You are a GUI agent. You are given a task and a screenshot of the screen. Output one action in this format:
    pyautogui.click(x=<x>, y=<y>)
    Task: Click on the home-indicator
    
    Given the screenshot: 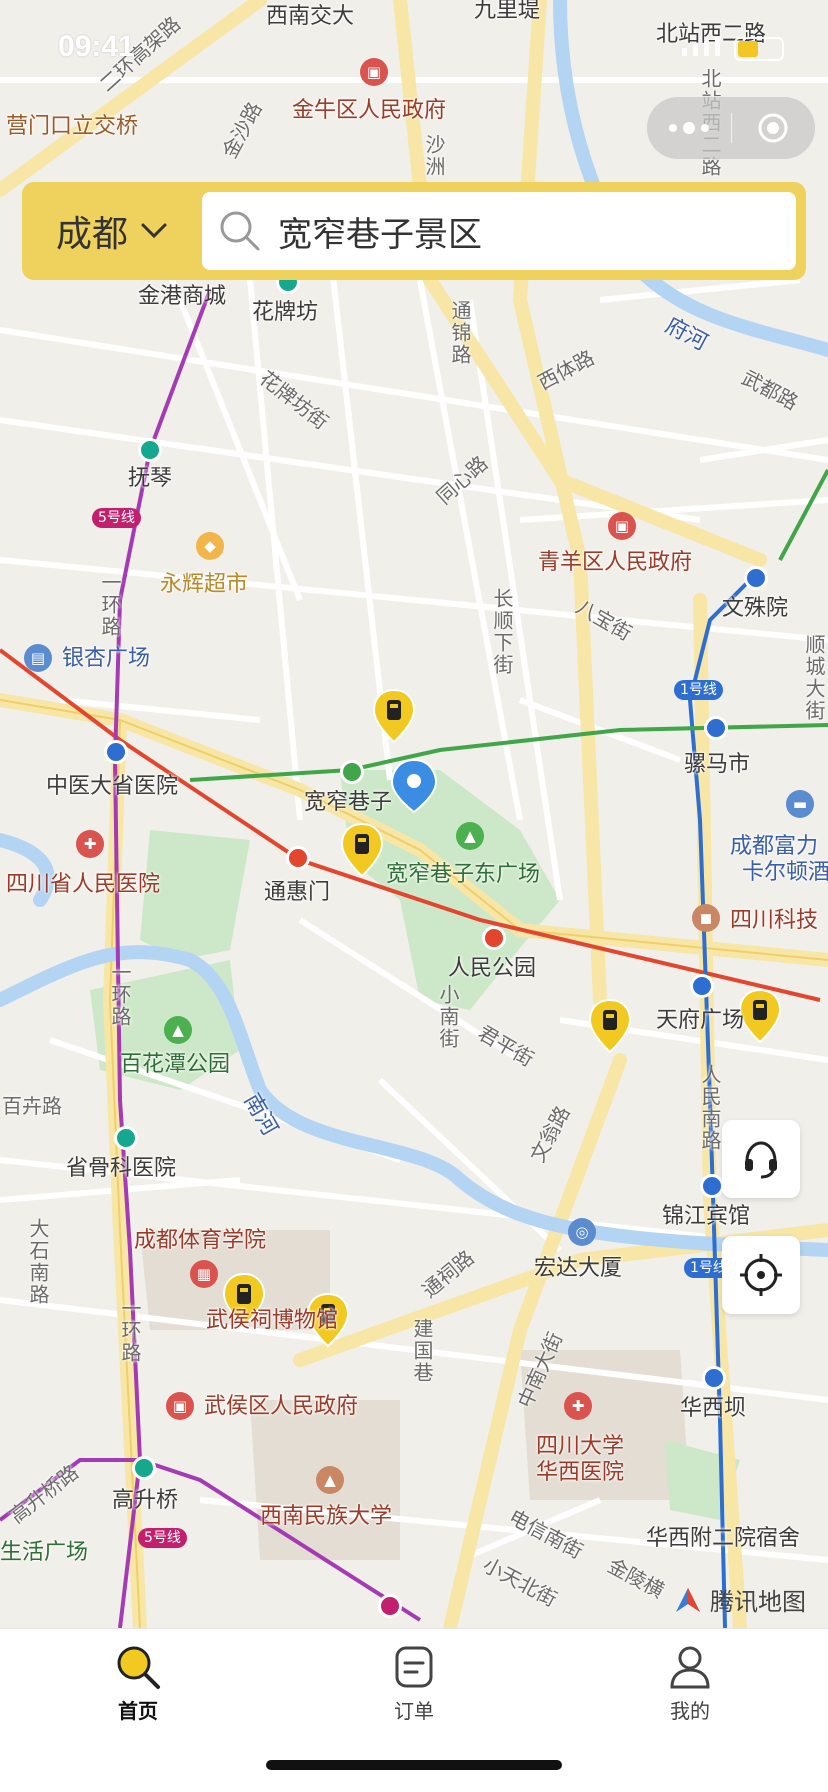 What is the action you would take?
    pyautogui.click(x=414, y=1765)
    